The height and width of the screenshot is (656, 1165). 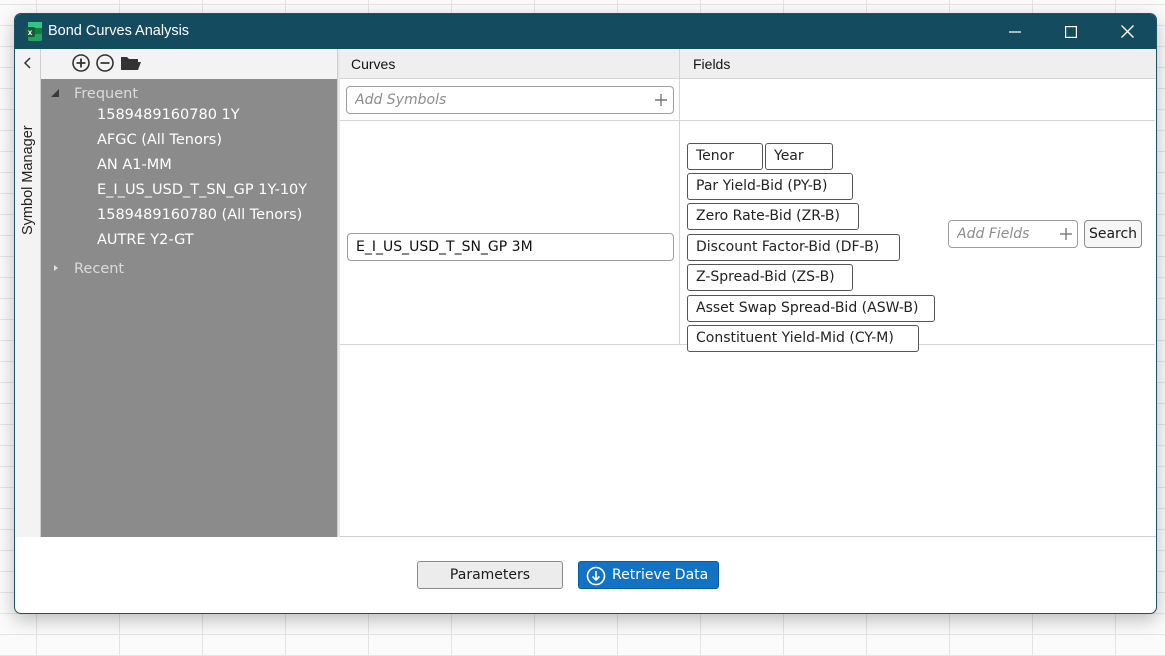 I want to click on add-fields-input, so click(x=1013, y=234).